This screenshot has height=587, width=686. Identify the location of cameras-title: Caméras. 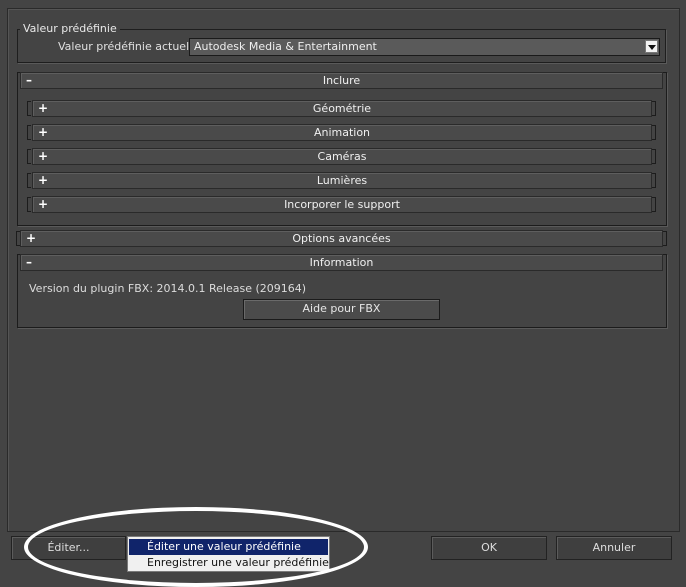
(342, 156).